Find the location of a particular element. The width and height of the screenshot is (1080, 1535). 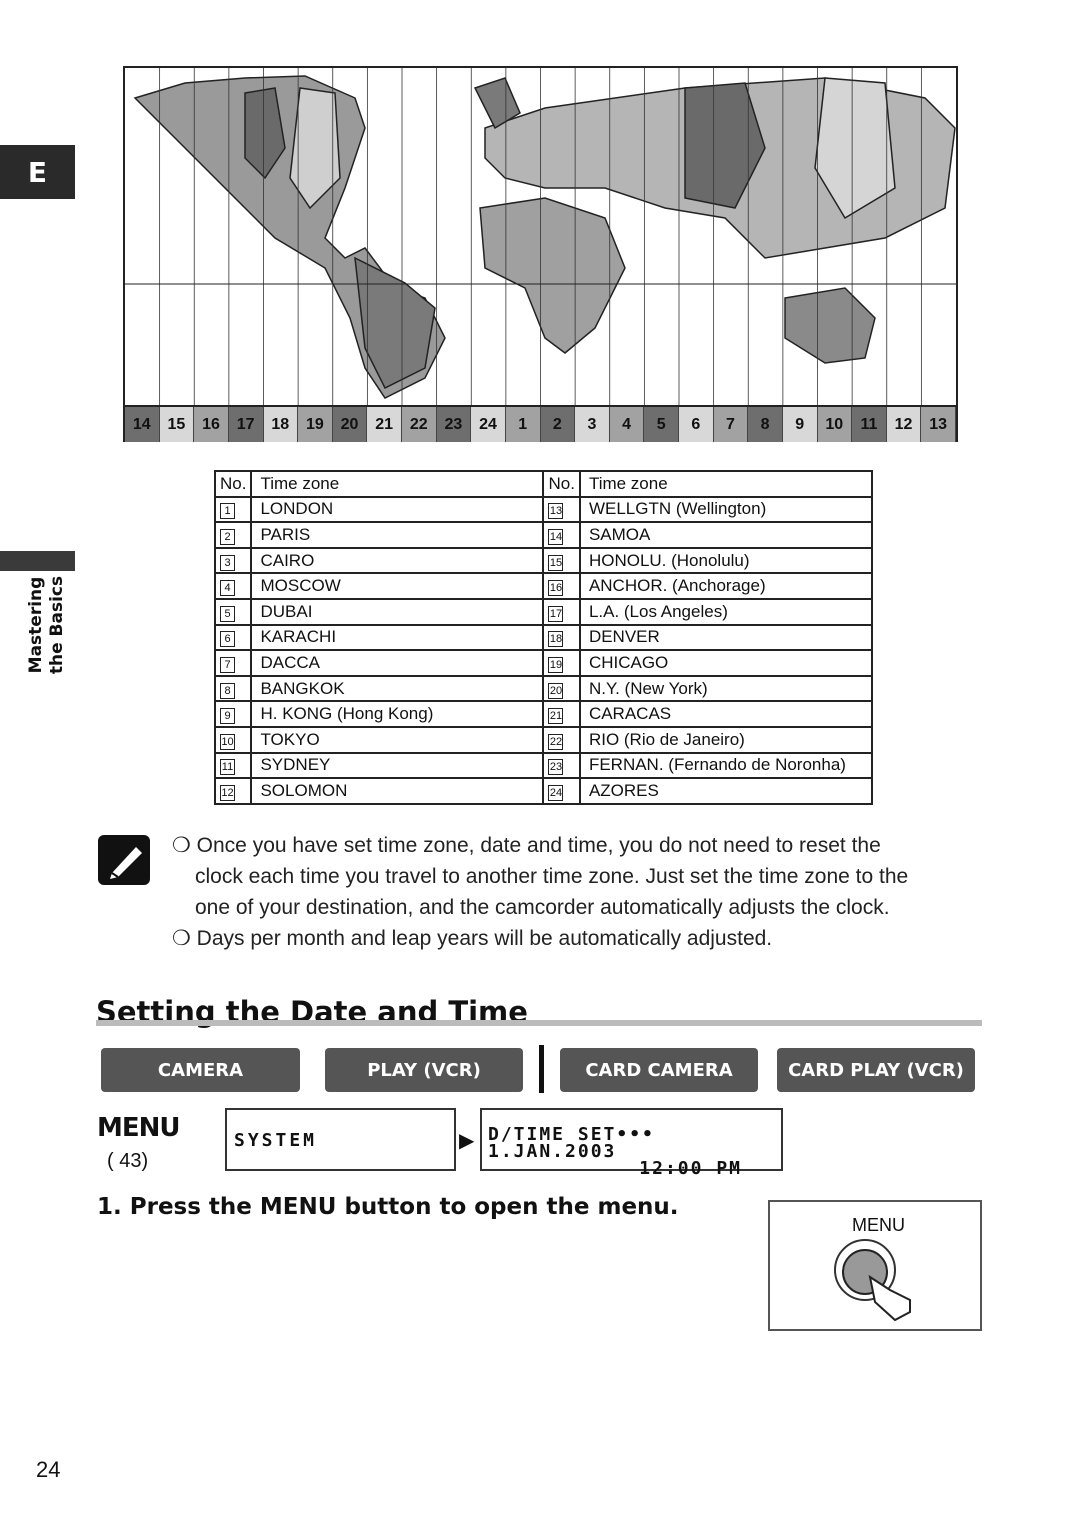

zone-name: N.Y. (New York) is located at coordinates (726, 688).